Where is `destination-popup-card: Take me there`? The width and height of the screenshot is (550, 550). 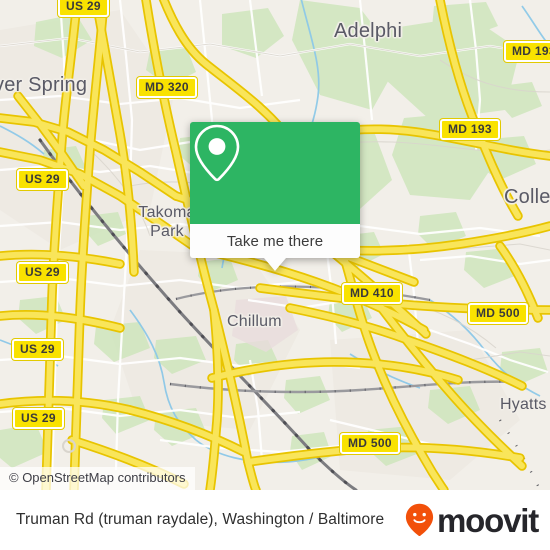 destination-popup-card: Take me there is located at coordinates (275, 196).